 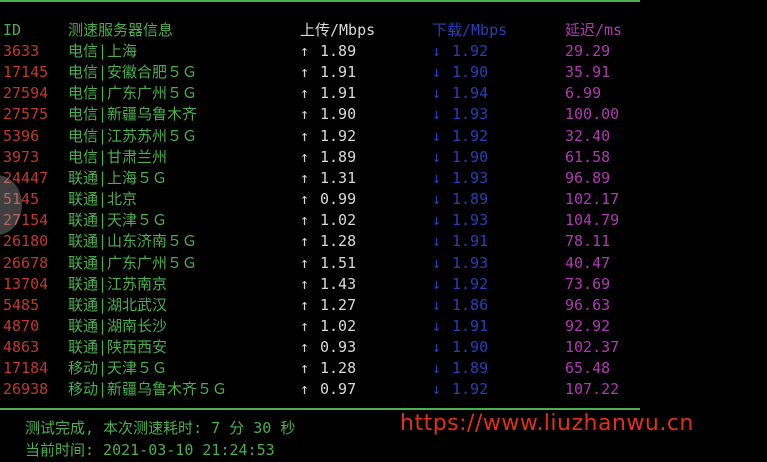 What do you see at coordinates (21, 156) in the screenshot?
I see `row-id: 3973` at bounding box center [21, 156].